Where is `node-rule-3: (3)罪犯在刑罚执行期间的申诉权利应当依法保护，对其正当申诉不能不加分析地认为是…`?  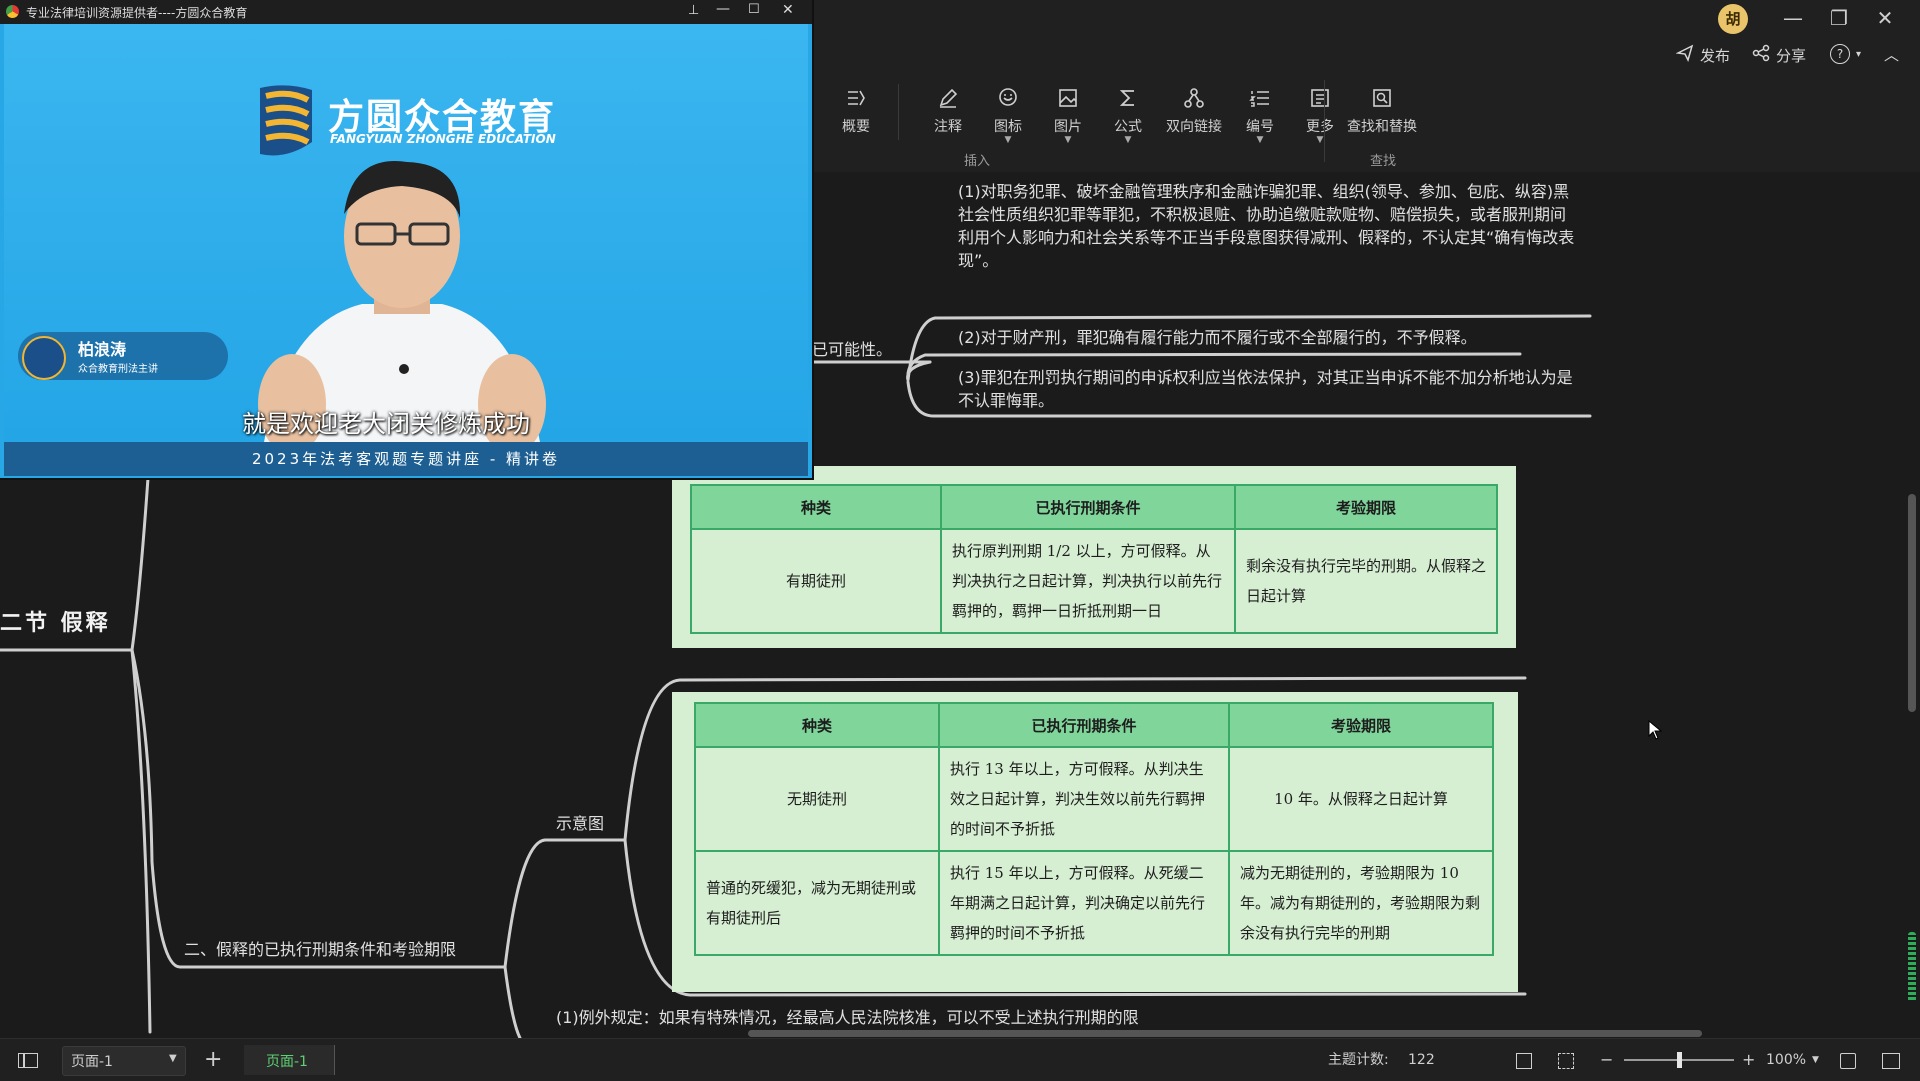 node-rule-3: (3)罪犯在刑罚执行期间的申诉权利应当依法保护，对其正当申诉不能不加分析地认为是… is located at coordinates (1269, 389).